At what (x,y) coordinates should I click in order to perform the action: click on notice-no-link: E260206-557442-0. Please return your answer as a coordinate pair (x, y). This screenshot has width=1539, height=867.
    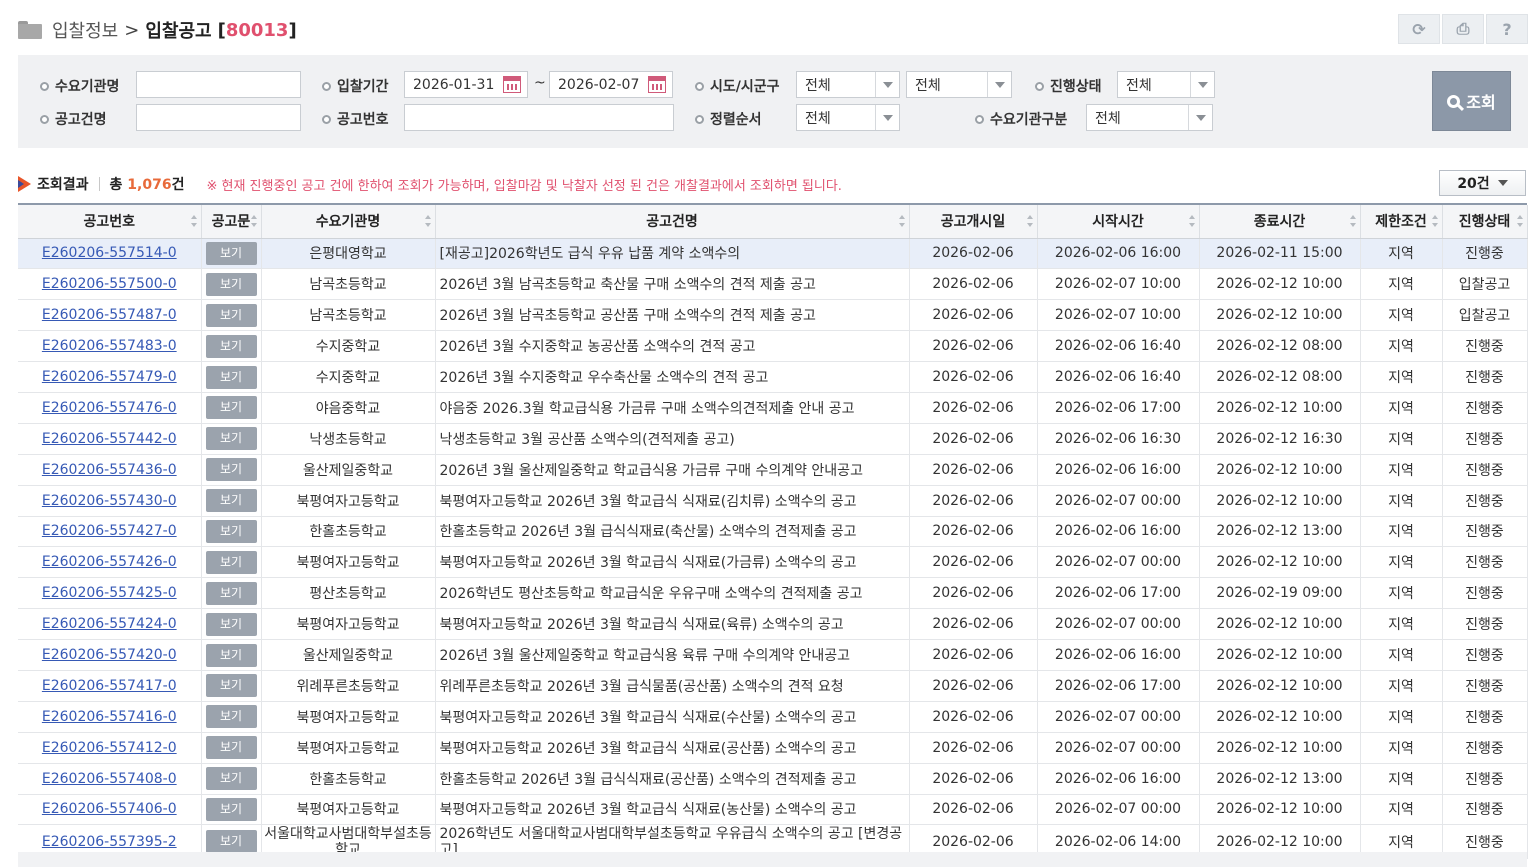
    Looking at the image, I should click on (109, 439).